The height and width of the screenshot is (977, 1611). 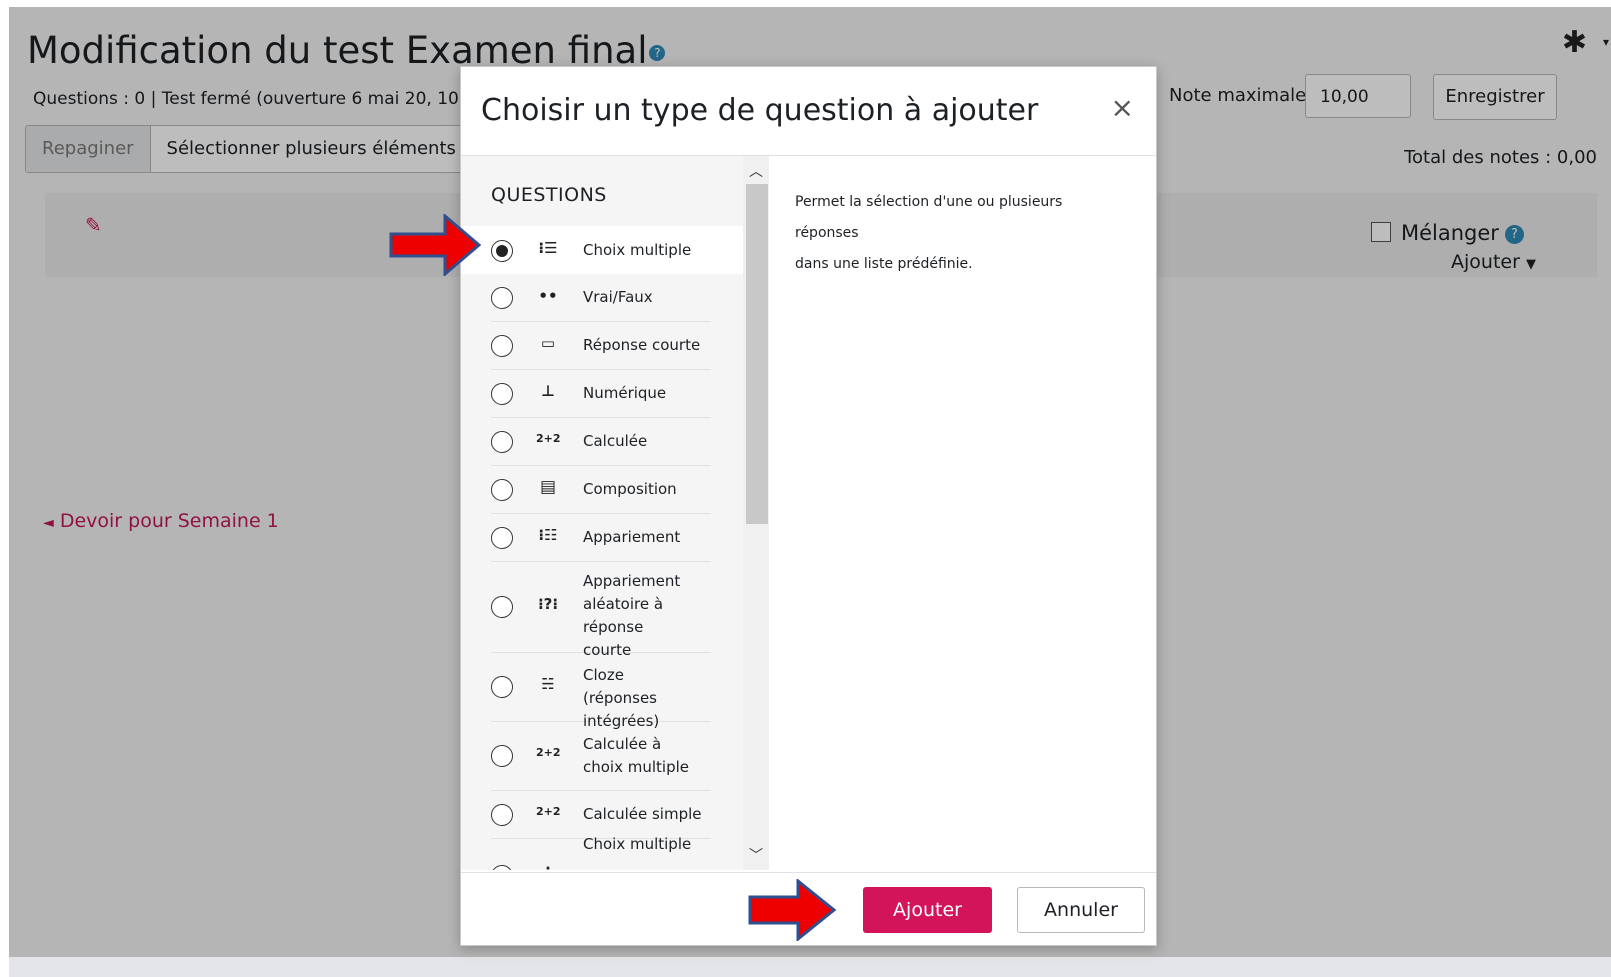 I want to click on option-shortanswer: ▭ Réponse courte, so click(x=601, y=346).